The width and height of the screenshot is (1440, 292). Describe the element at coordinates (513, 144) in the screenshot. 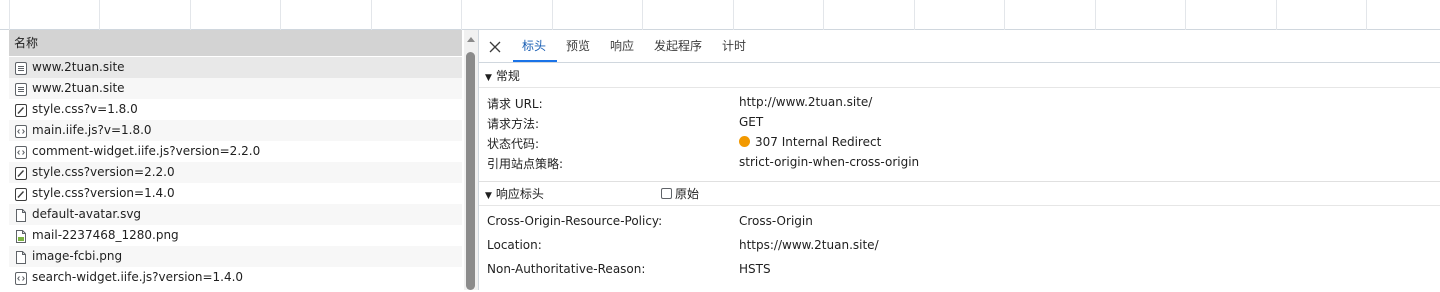

I see `status-code-key: 状态代码:` at that location.